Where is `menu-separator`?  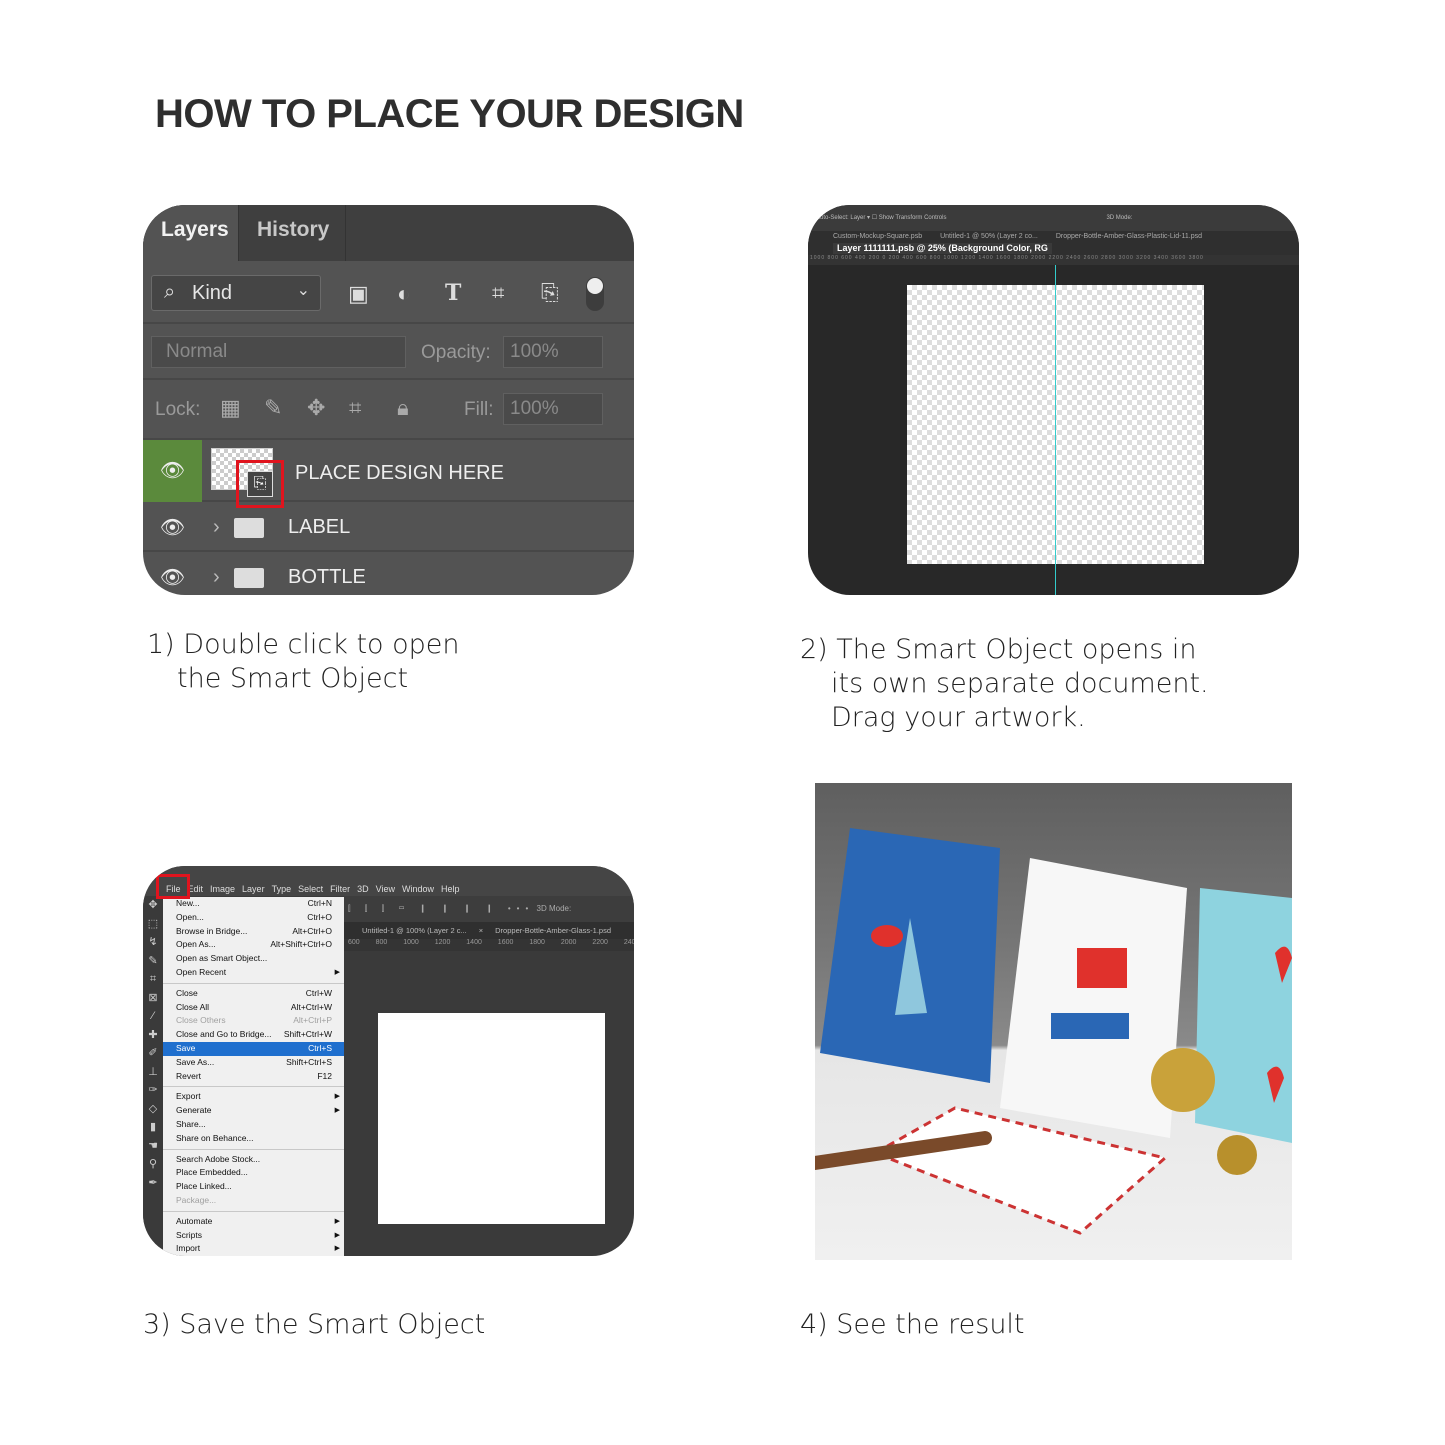 menu-separator is located at coordinates (253, 983).